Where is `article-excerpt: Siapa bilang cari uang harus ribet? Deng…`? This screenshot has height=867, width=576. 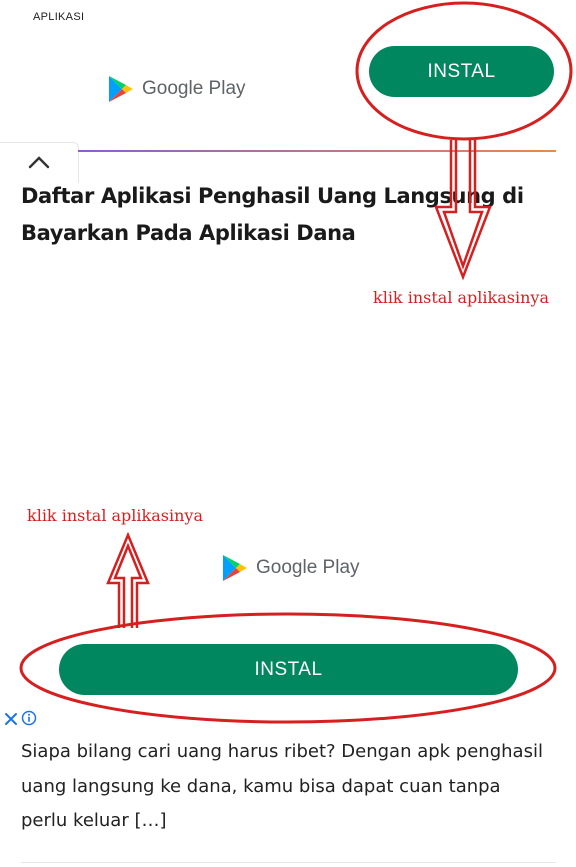 article-excerpt: Siapa bilang cari uang harus ribet? Deng… is located at coordinates (286, 787).